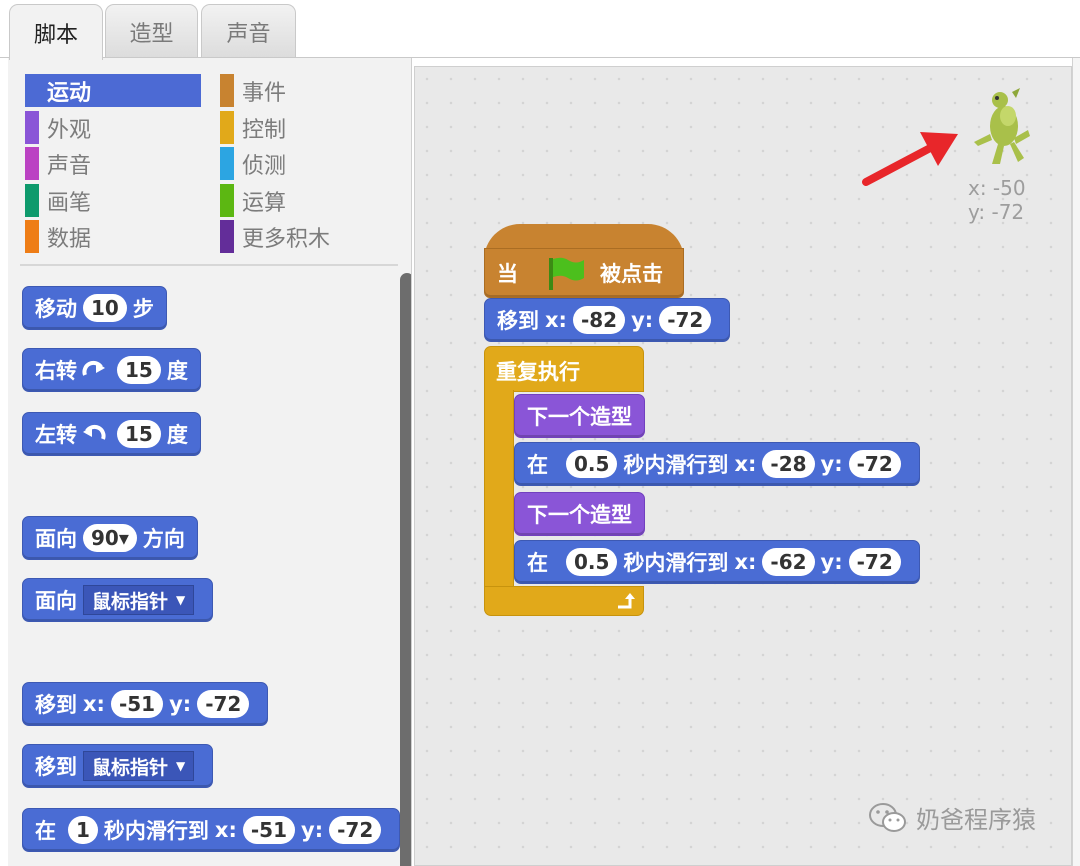 This screenshot has height=866, width=1080. What do you see at coordinates (405, 569) in the screenshot?
I see `palette-scrollbar` at bounding box center [405, 569].